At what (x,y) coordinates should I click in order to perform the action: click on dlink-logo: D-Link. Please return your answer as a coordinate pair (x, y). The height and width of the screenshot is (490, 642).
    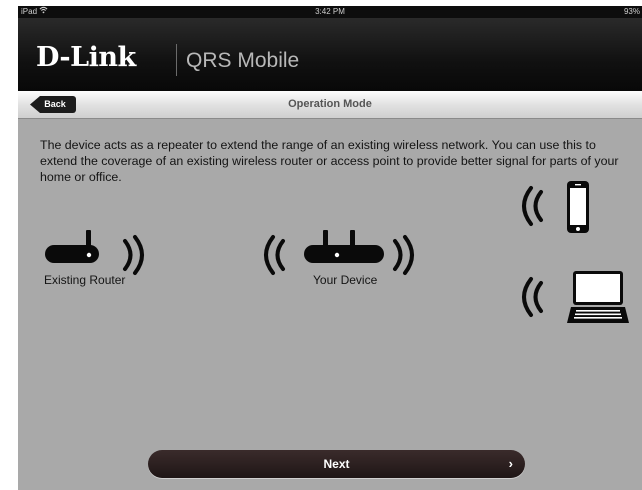
    Looking at the image, I should click on (86, 57).